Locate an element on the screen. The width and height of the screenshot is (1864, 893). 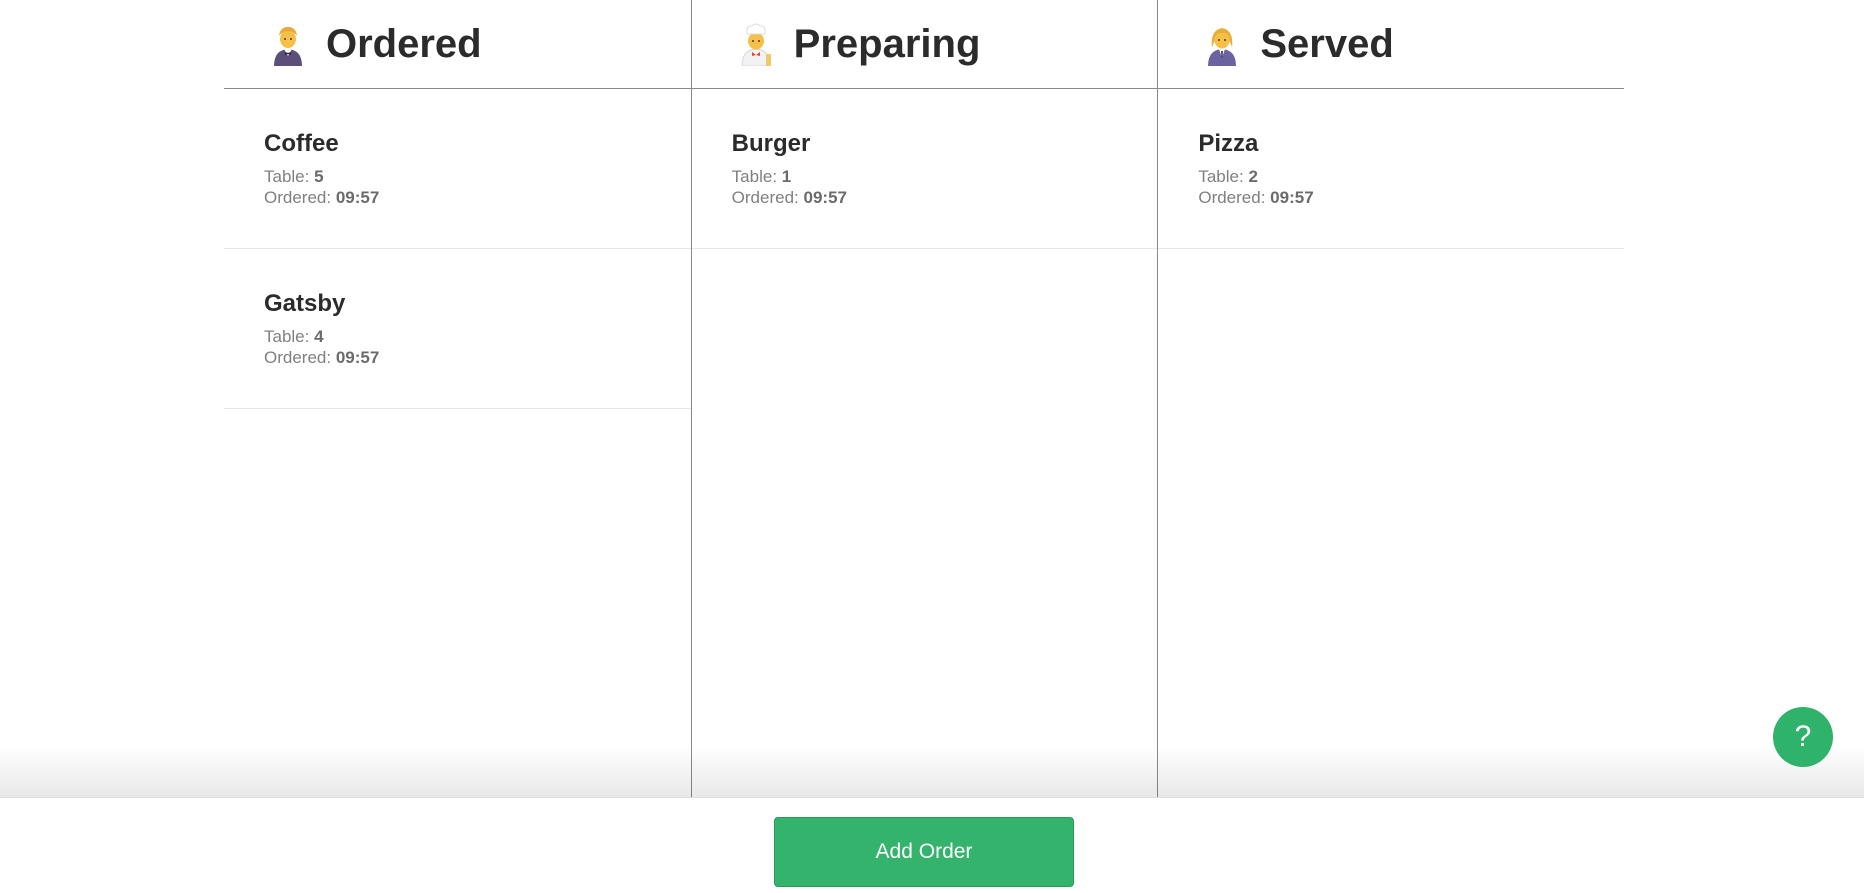
table-number: 2 is located at coordinates (1253, 176).